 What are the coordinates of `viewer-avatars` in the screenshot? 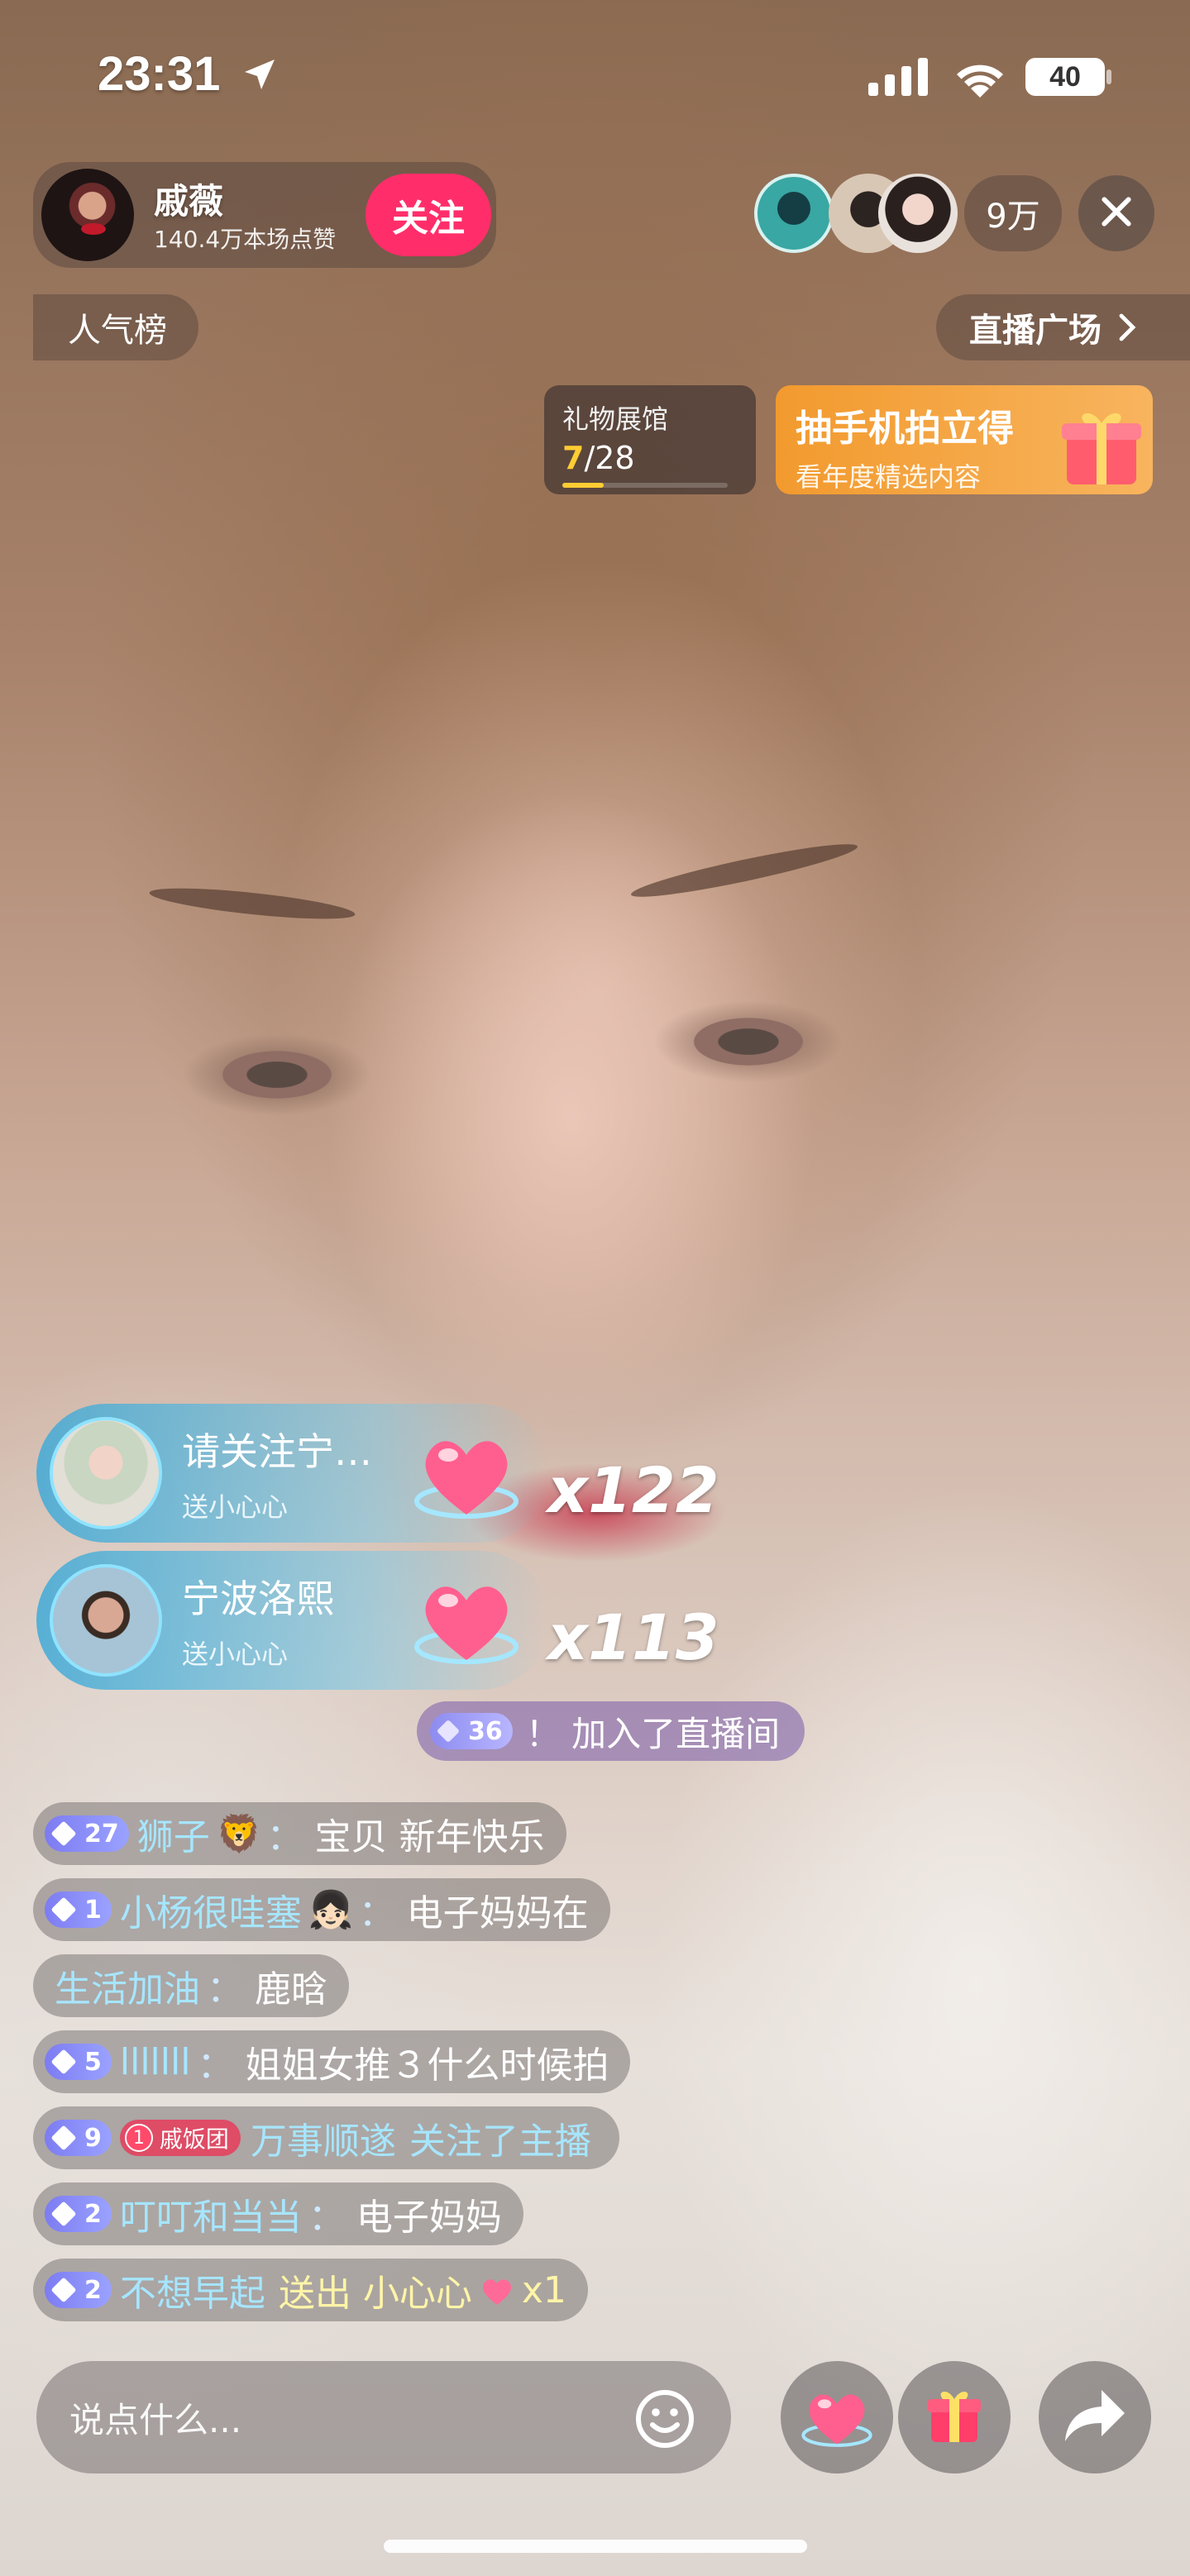 It's located at (856, 213).